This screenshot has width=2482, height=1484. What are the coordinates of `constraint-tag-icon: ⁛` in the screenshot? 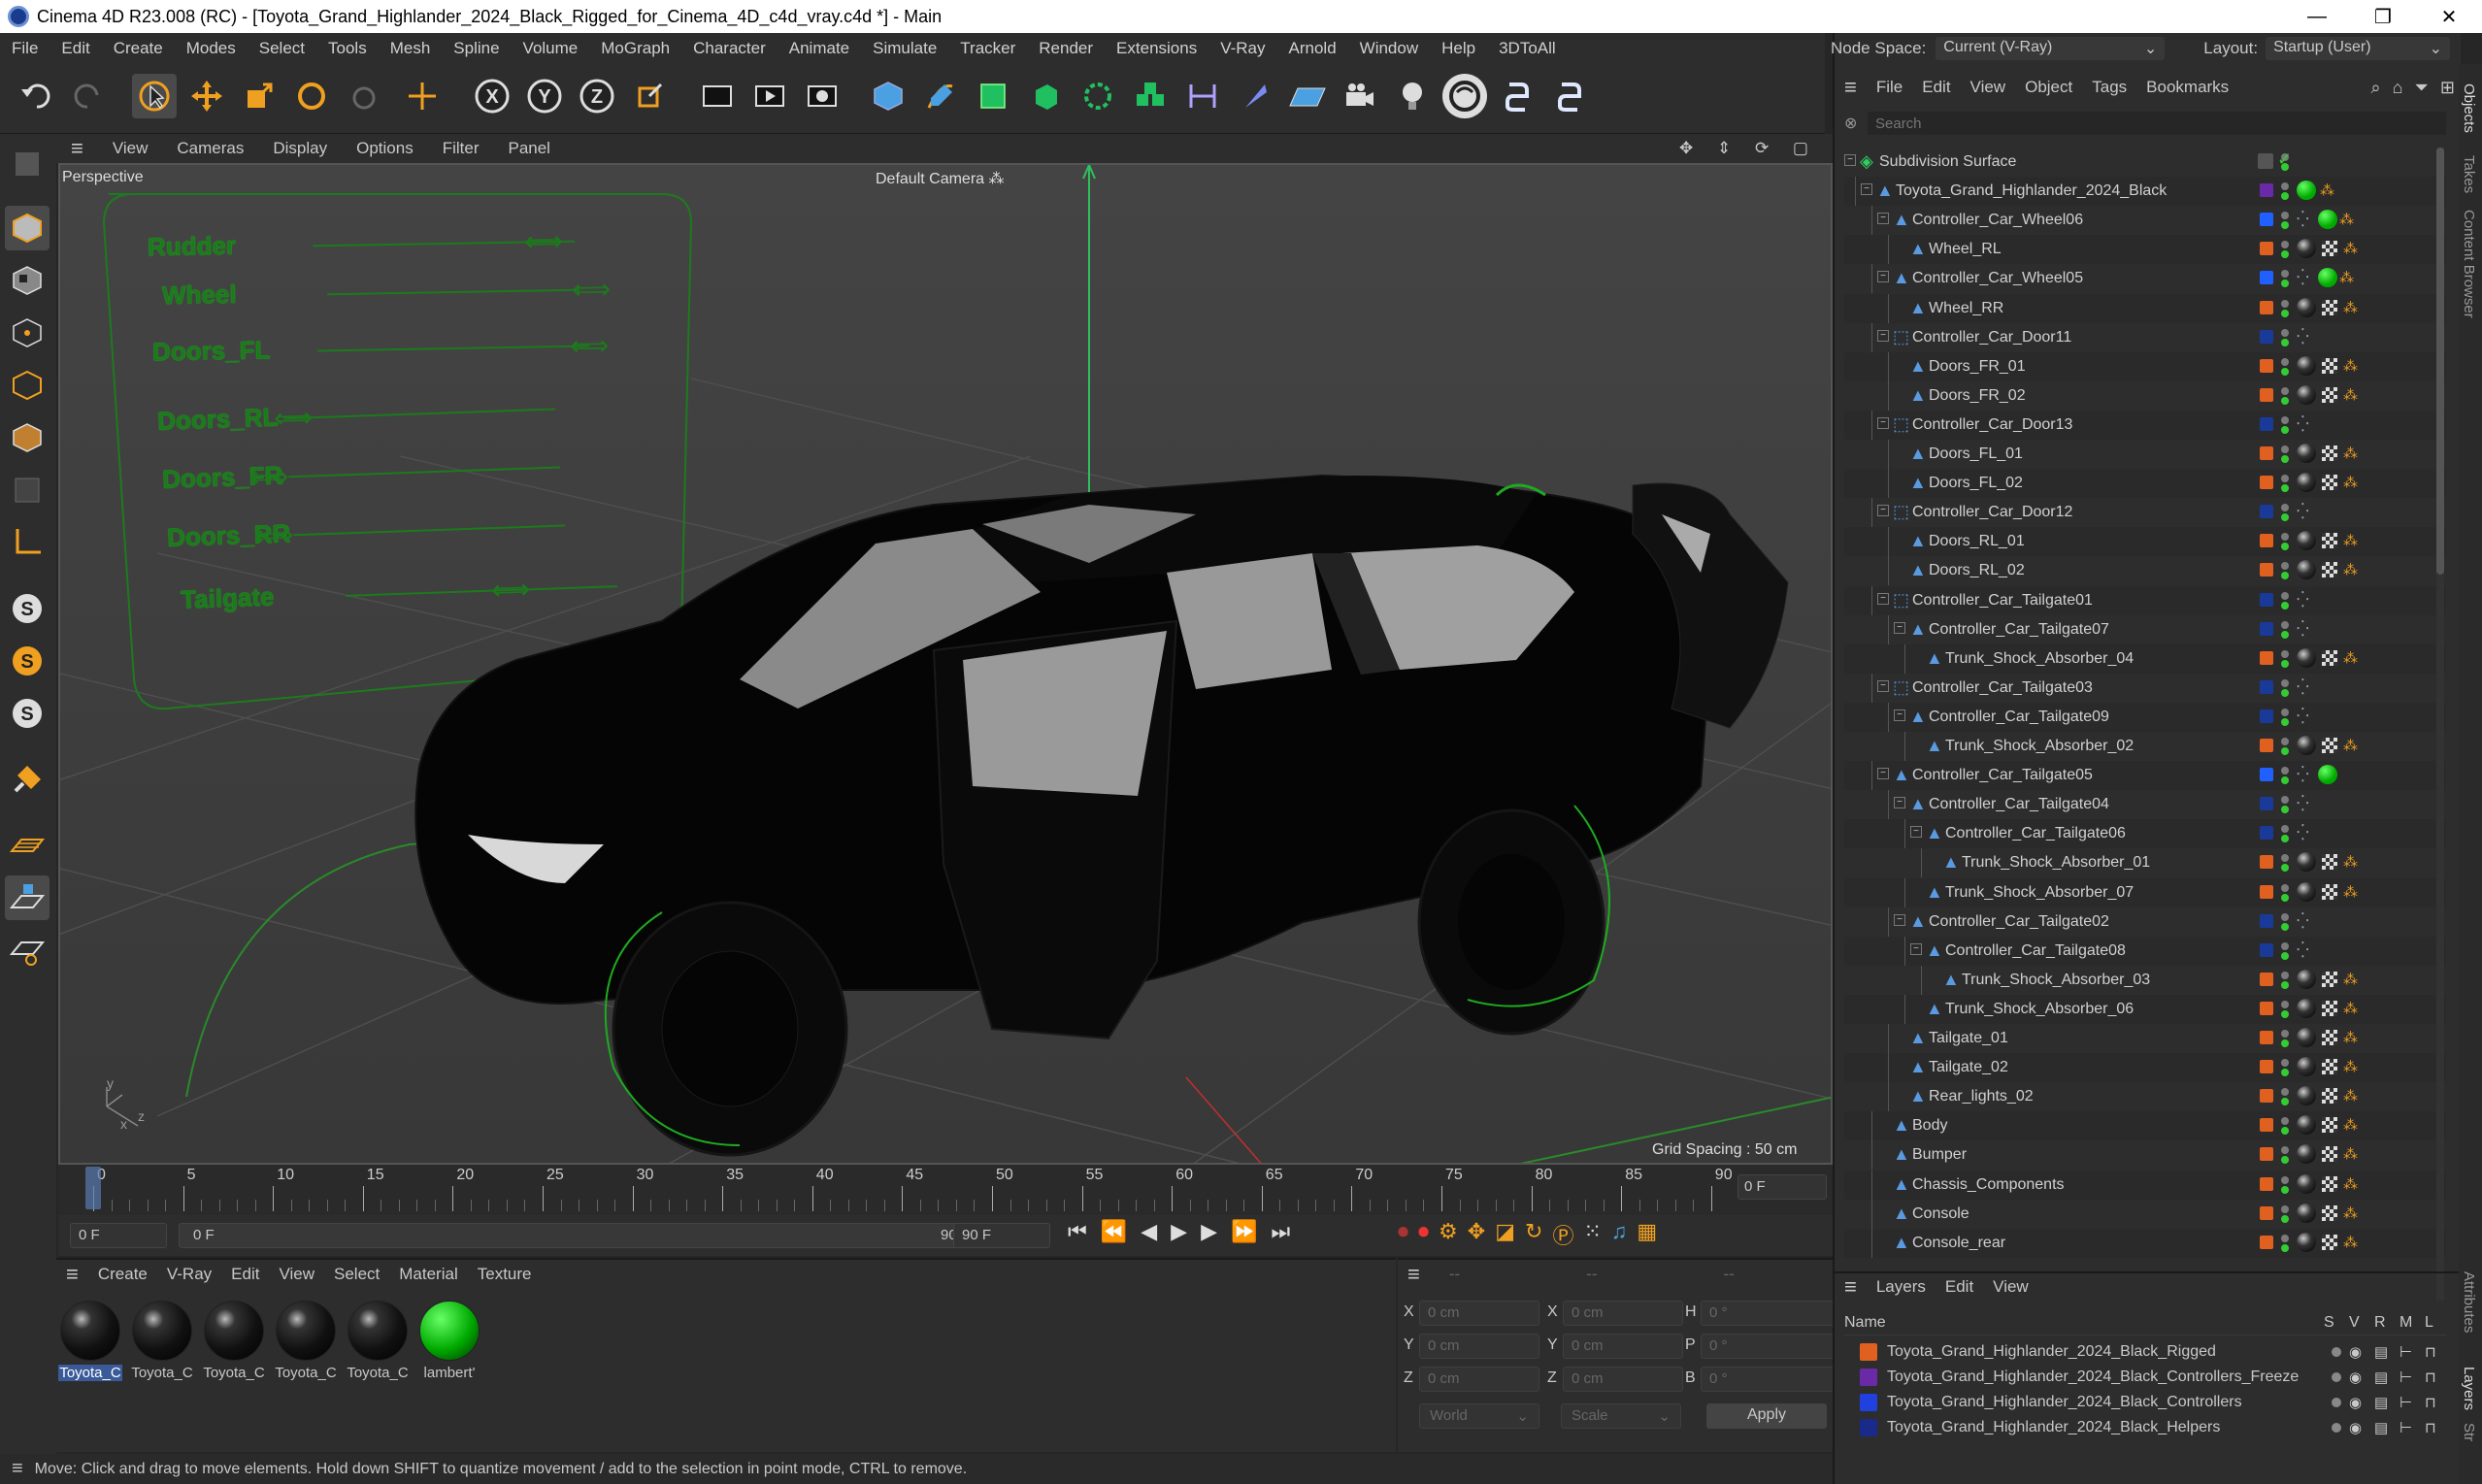 It's located at (2303, 832).